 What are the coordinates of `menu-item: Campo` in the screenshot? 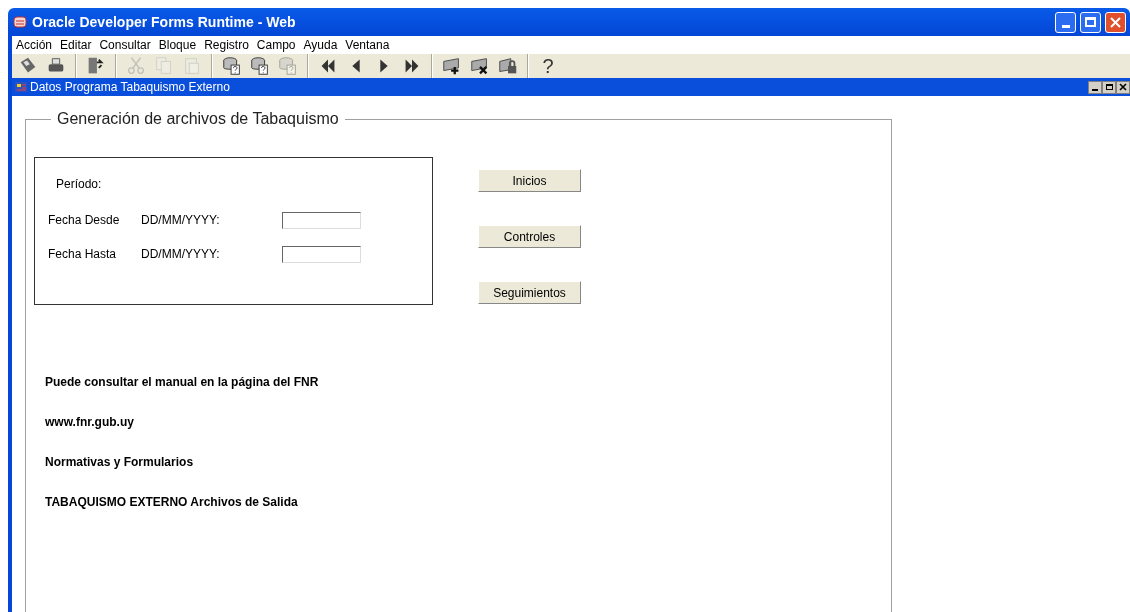 It's located at (276, 45).